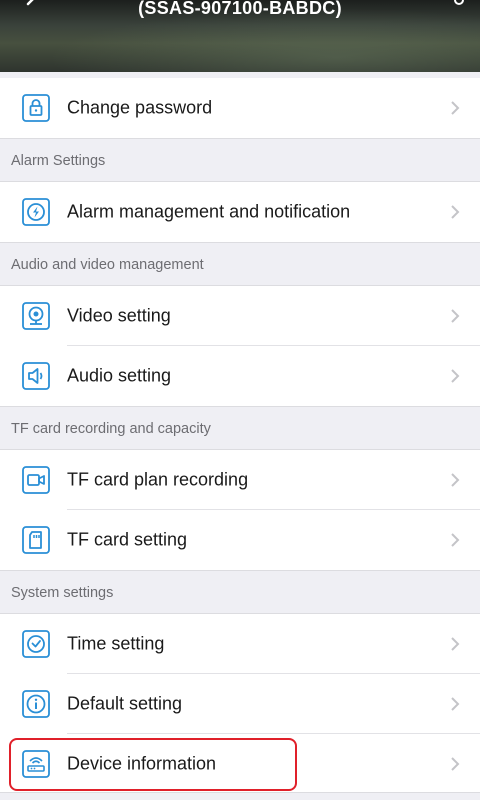 The width and height of the screenshot is (480, 800). Describe the element at coordinates (459, 4) in the screenshot. I see `more-icon` at that location.